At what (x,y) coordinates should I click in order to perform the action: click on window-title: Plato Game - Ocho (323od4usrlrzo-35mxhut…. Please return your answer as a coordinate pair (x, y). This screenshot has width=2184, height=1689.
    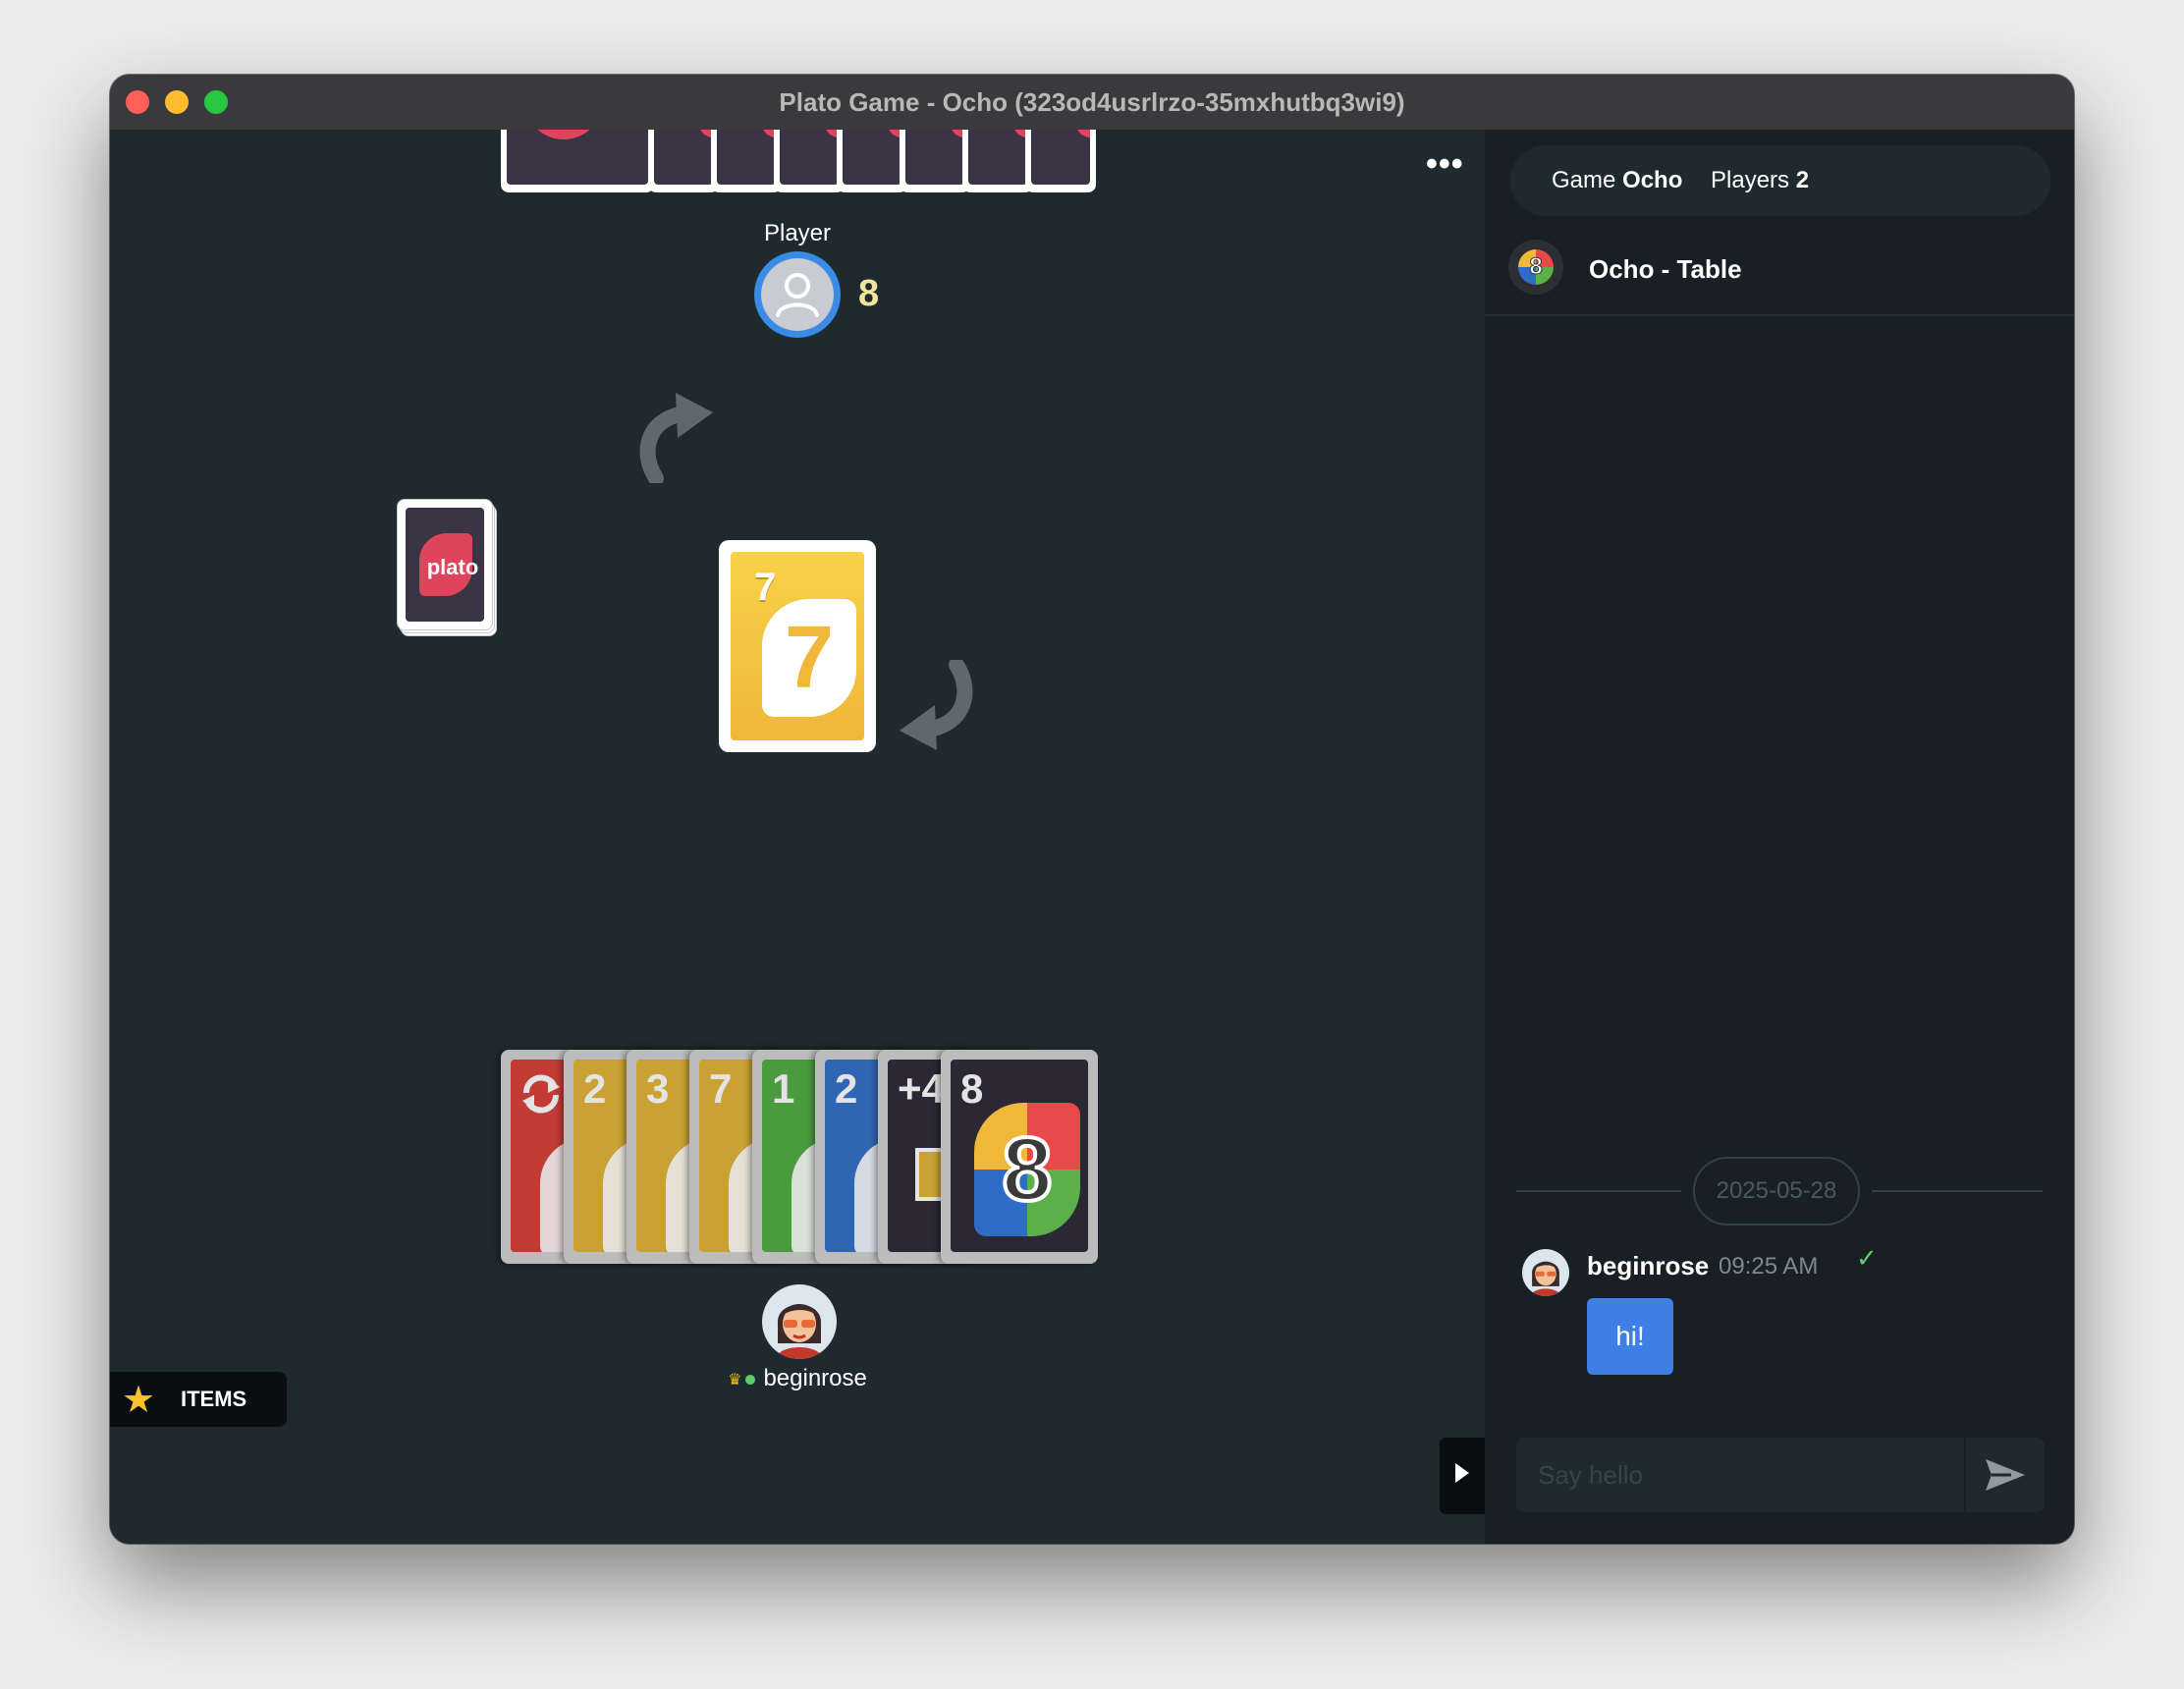
    Looking at the image, I should click on (1092, 102).